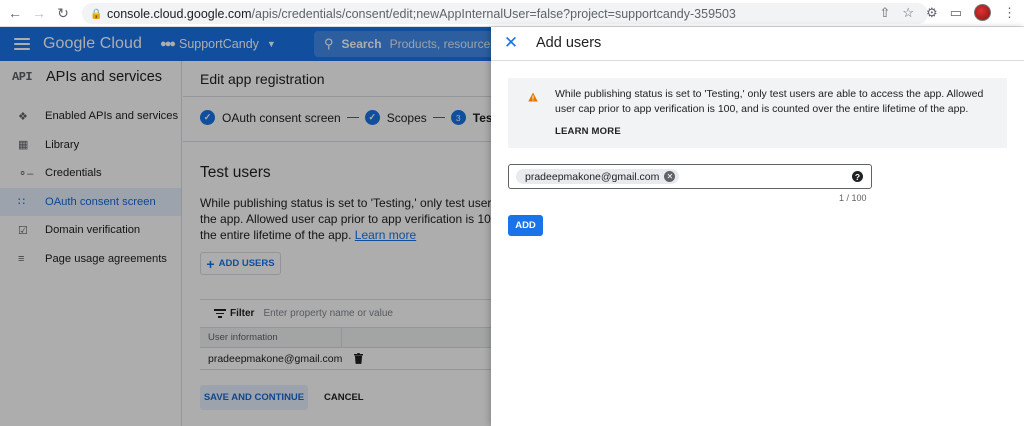 Image resolution: width=1024 pixels, height=426 pixels. I want to click on extensions-icon: ⚙, so click(932, 13).